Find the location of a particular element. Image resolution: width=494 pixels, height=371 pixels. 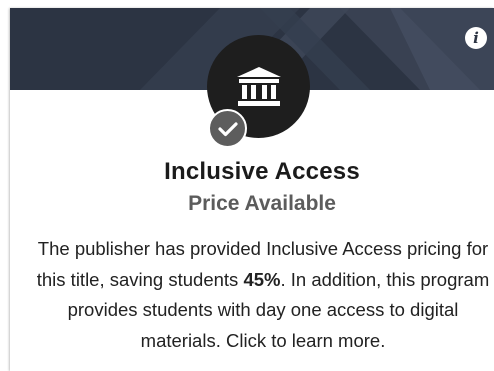

card-title: Inclusive Access is located at coordinates (262, 171).